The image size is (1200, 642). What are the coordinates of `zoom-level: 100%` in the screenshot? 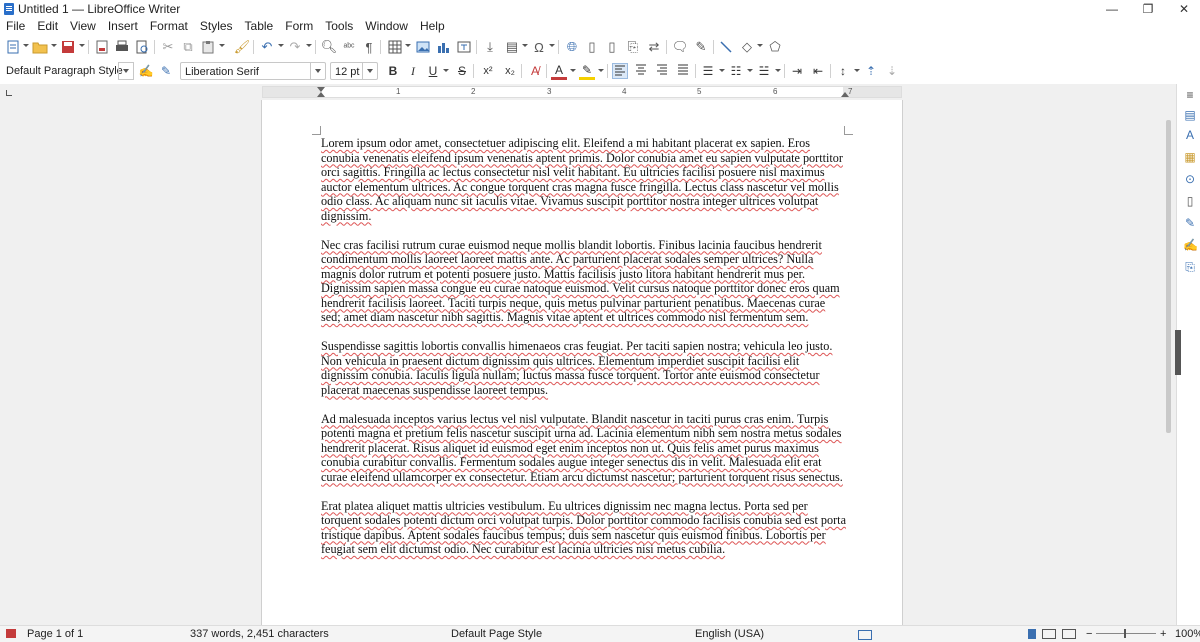 It's located at (1187, 634).